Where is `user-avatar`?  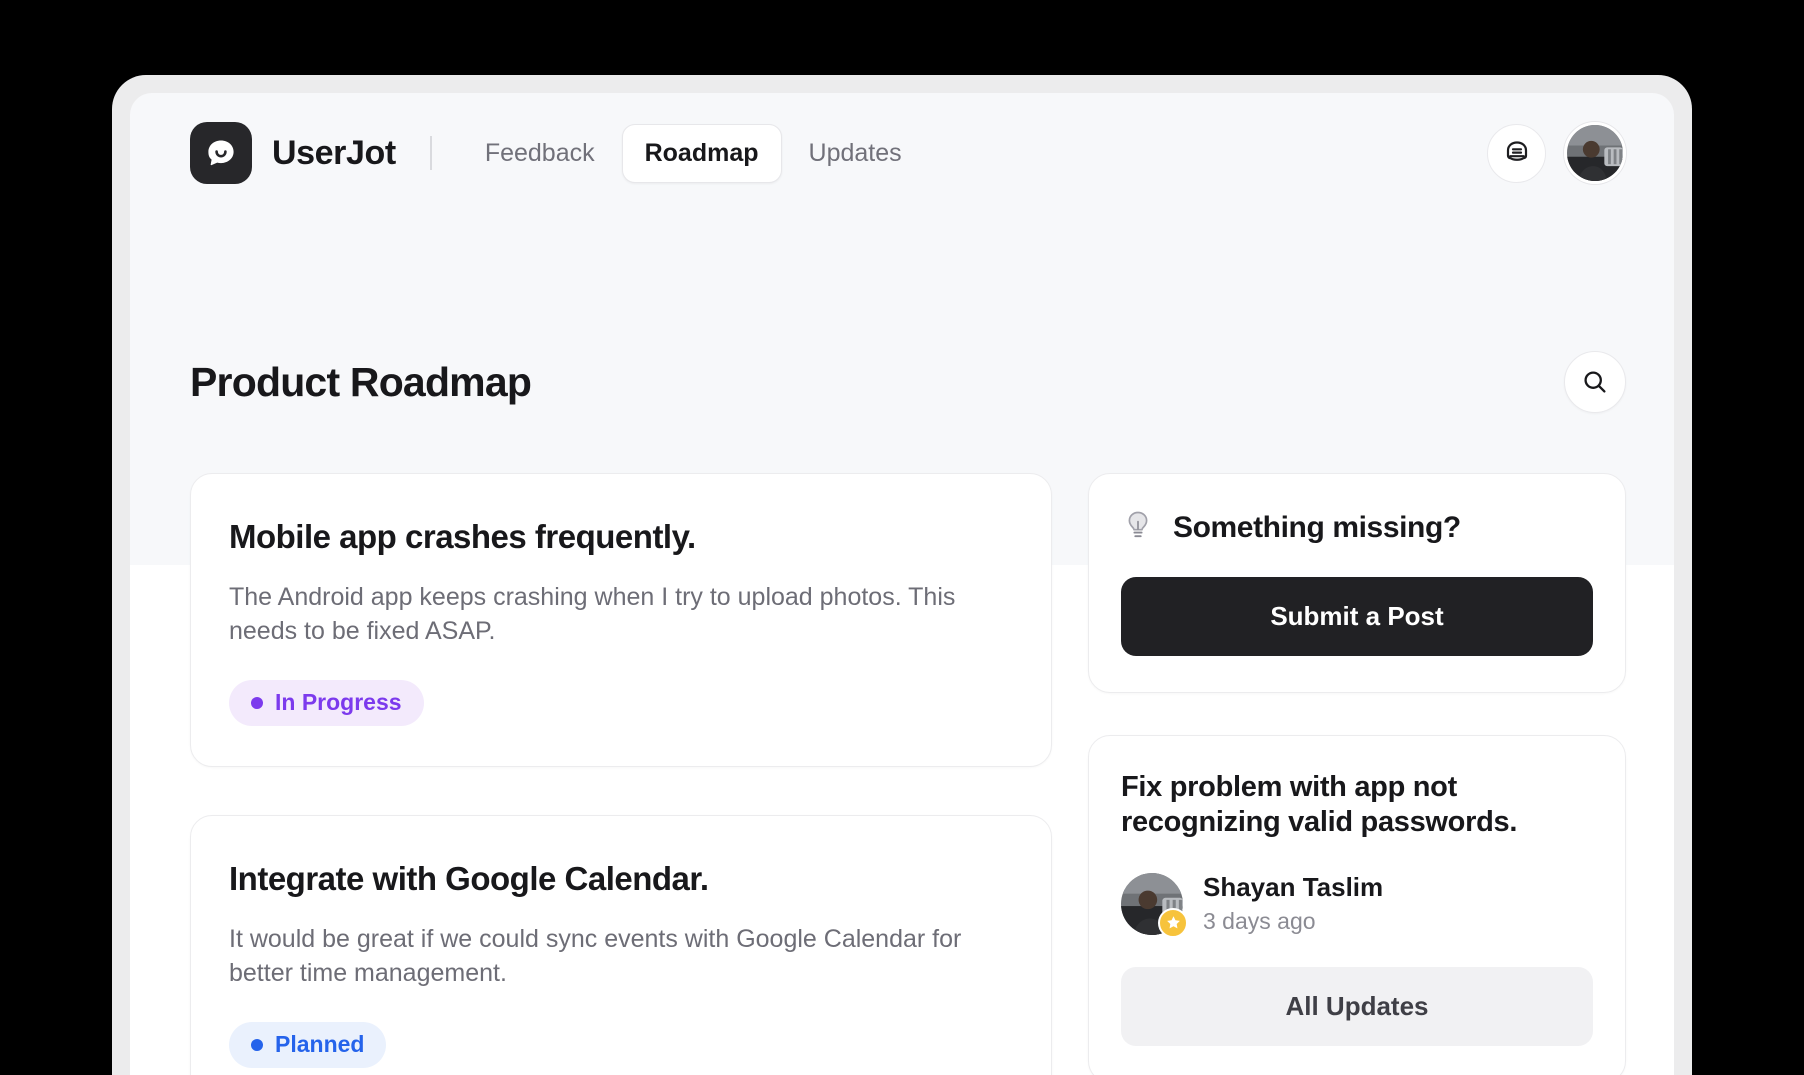 user-avatar is located at coordinates (1595, 153).